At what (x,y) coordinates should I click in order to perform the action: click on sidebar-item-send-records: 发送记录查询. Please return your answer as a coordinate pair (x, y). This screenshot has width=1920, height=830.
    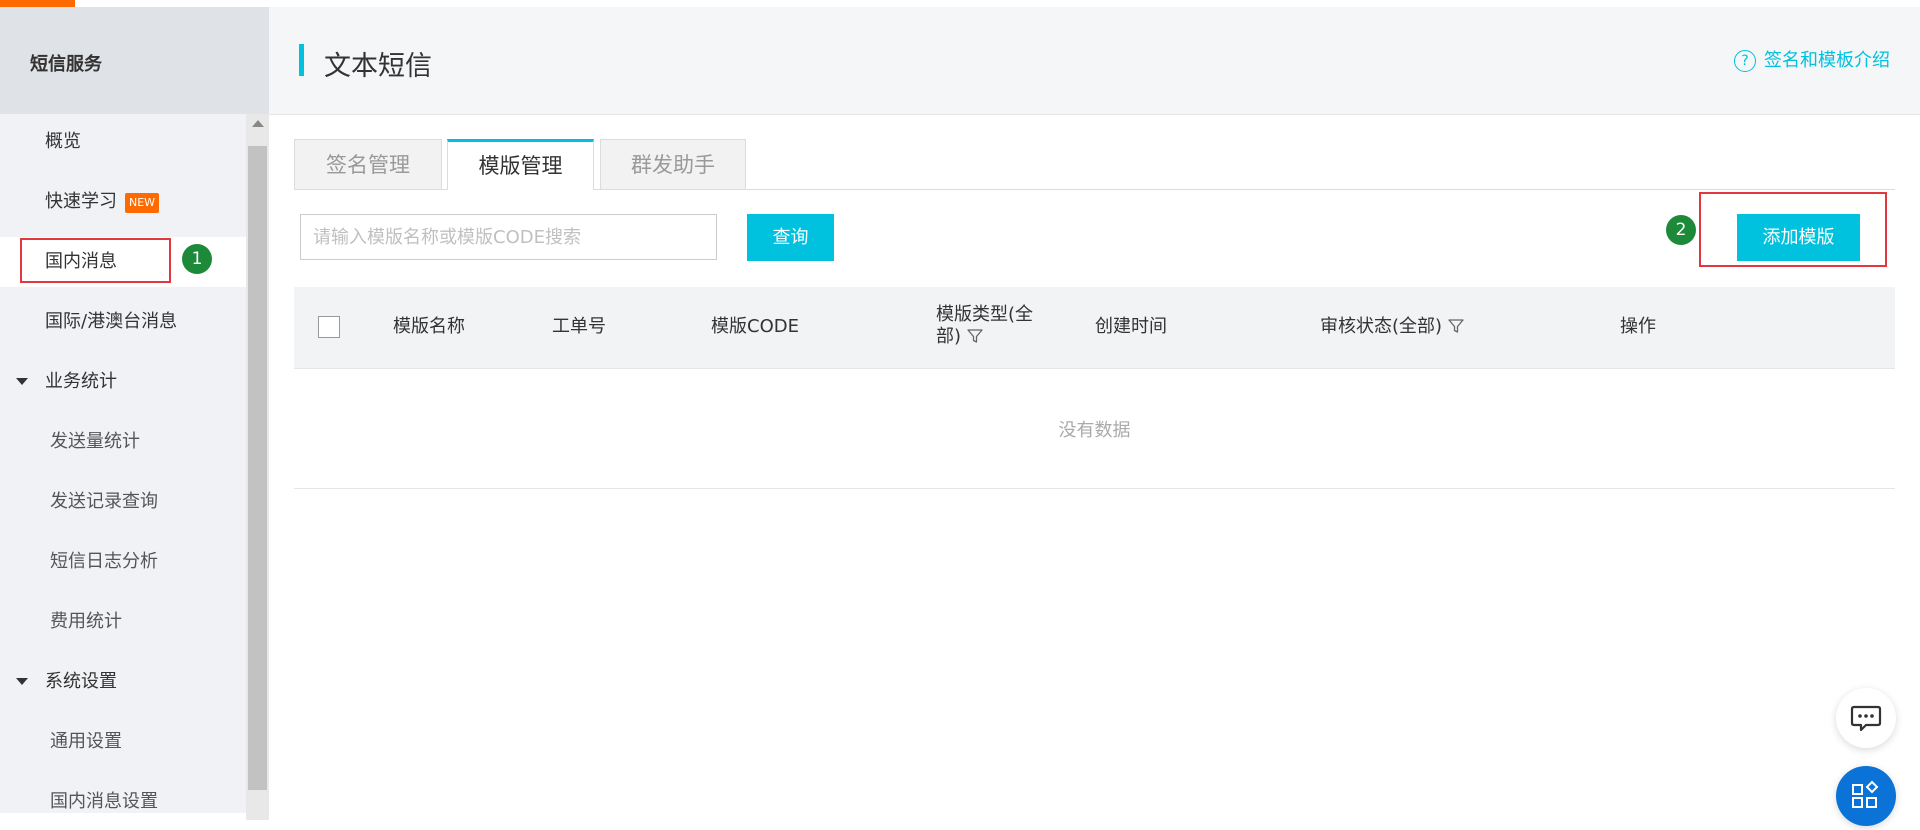
    Looking at the image, I should click on (123, 502).